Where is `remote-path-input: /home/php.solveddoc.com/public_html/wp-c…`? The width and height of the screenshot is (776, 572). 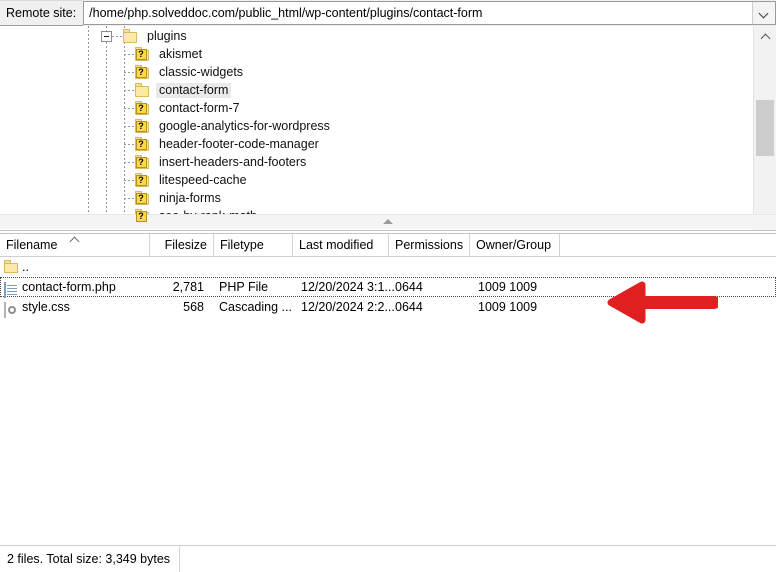 remote-path-input: /home/php.solveddoc.com/public_html/wp-c… is located at coordinates (418, 13).